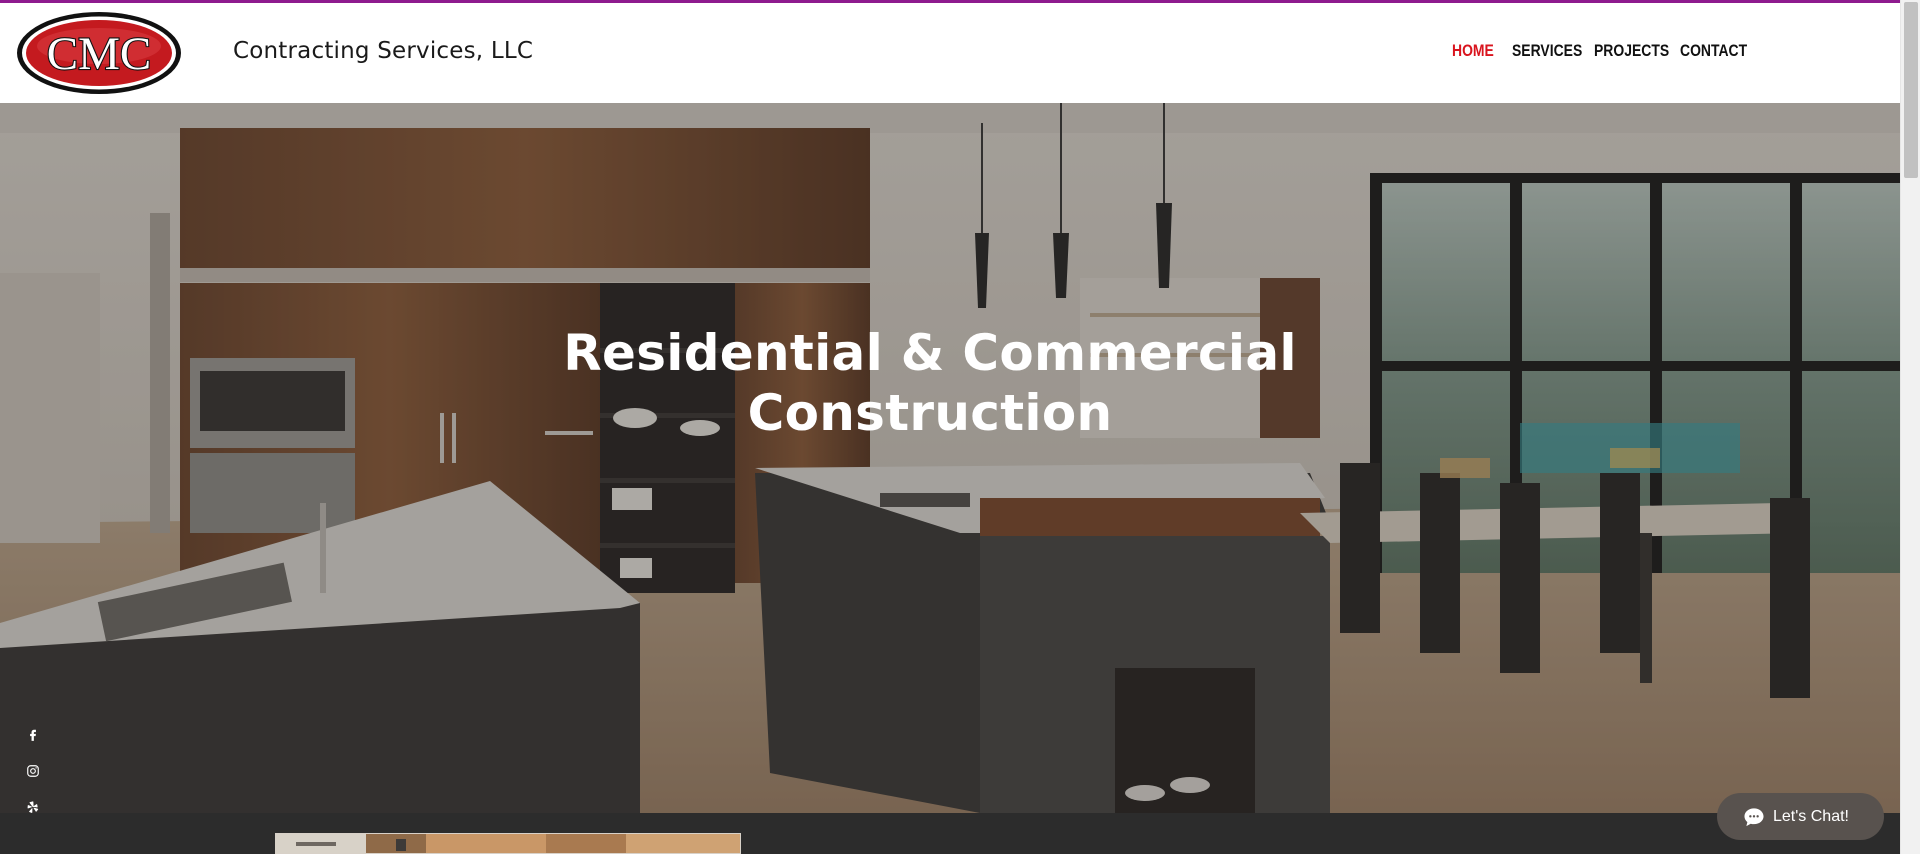  Describe the element at coordinates (1713, 51) in the screenshot. I see `nav-item-contact: CONTACT` at that location.